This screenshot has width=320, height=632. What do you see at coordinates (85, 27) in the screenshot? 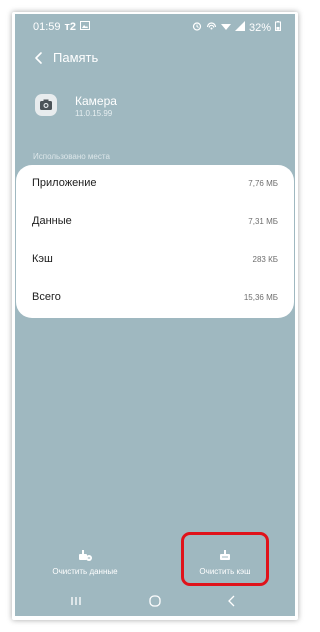
I see `gallery-icon` at bounding box center [85, 27].